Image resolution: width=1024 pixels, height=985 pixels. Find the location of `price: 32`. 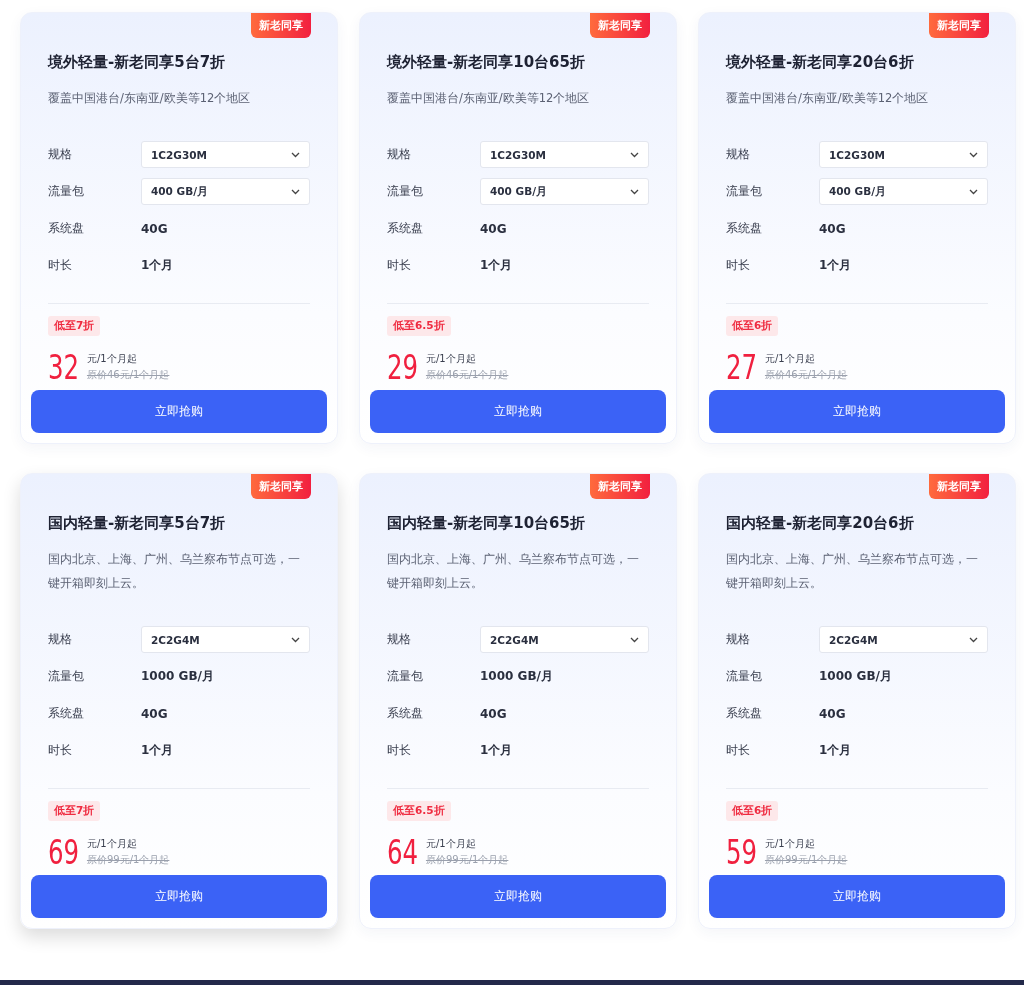

price: 32 is located at coordinates (64, 367).